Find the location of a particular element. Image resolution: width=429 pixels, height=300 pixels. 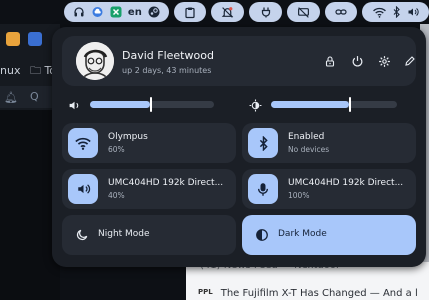

top-bar: en is located at coordinates (246, 12).